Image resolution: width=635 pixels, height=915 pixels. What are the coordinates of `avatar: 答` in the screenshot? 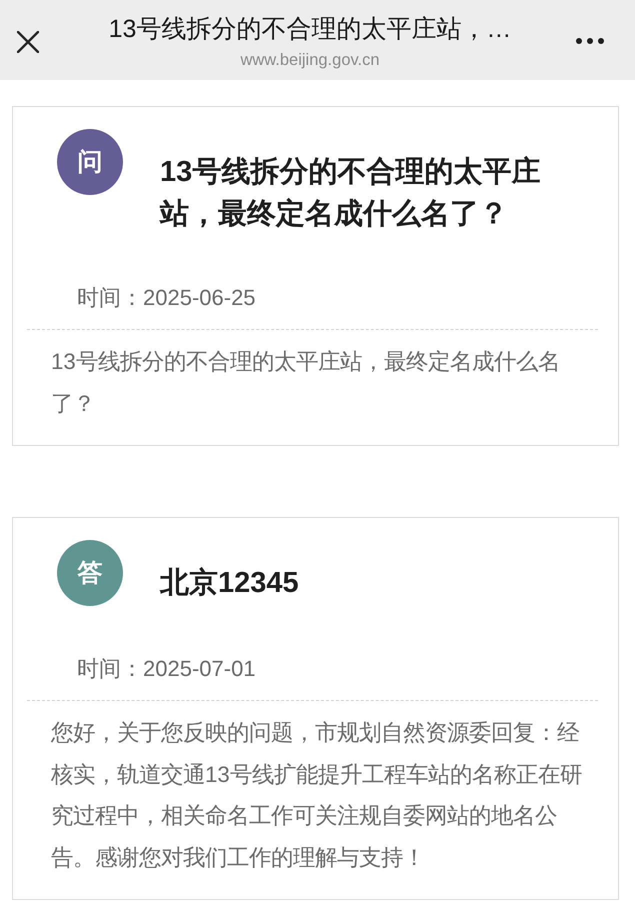 It's located at (90, 573).